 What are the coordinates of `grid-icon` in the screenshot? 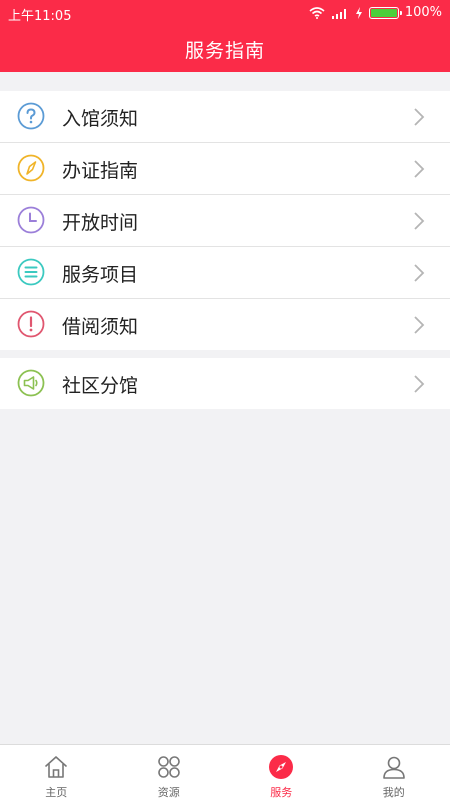 It's located at (169, 767).